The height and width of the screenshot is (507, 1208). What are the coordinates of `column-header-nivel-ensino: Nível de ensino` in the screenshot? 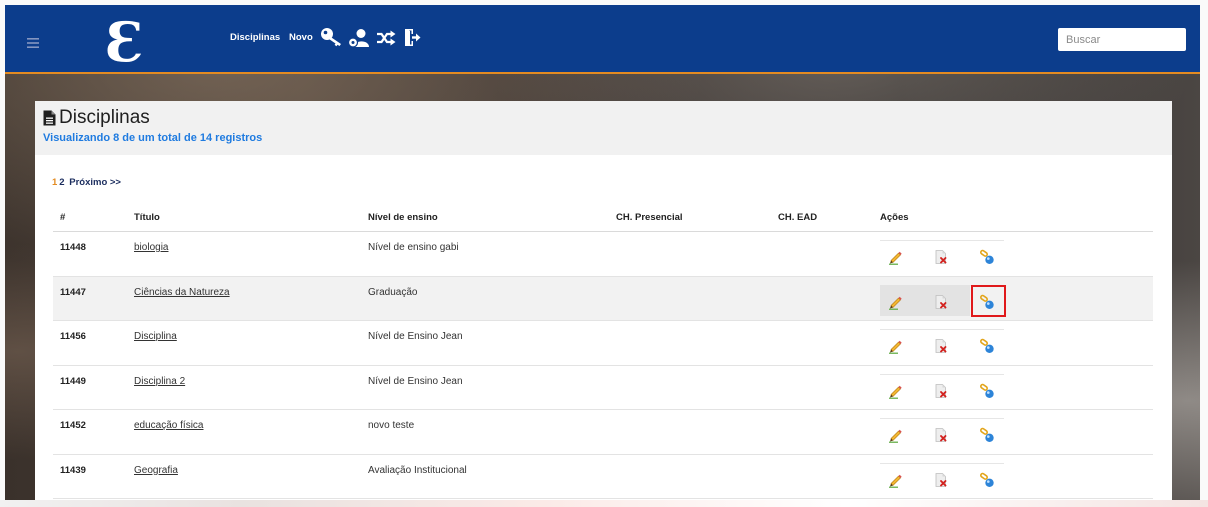 It's located at (403, 217).